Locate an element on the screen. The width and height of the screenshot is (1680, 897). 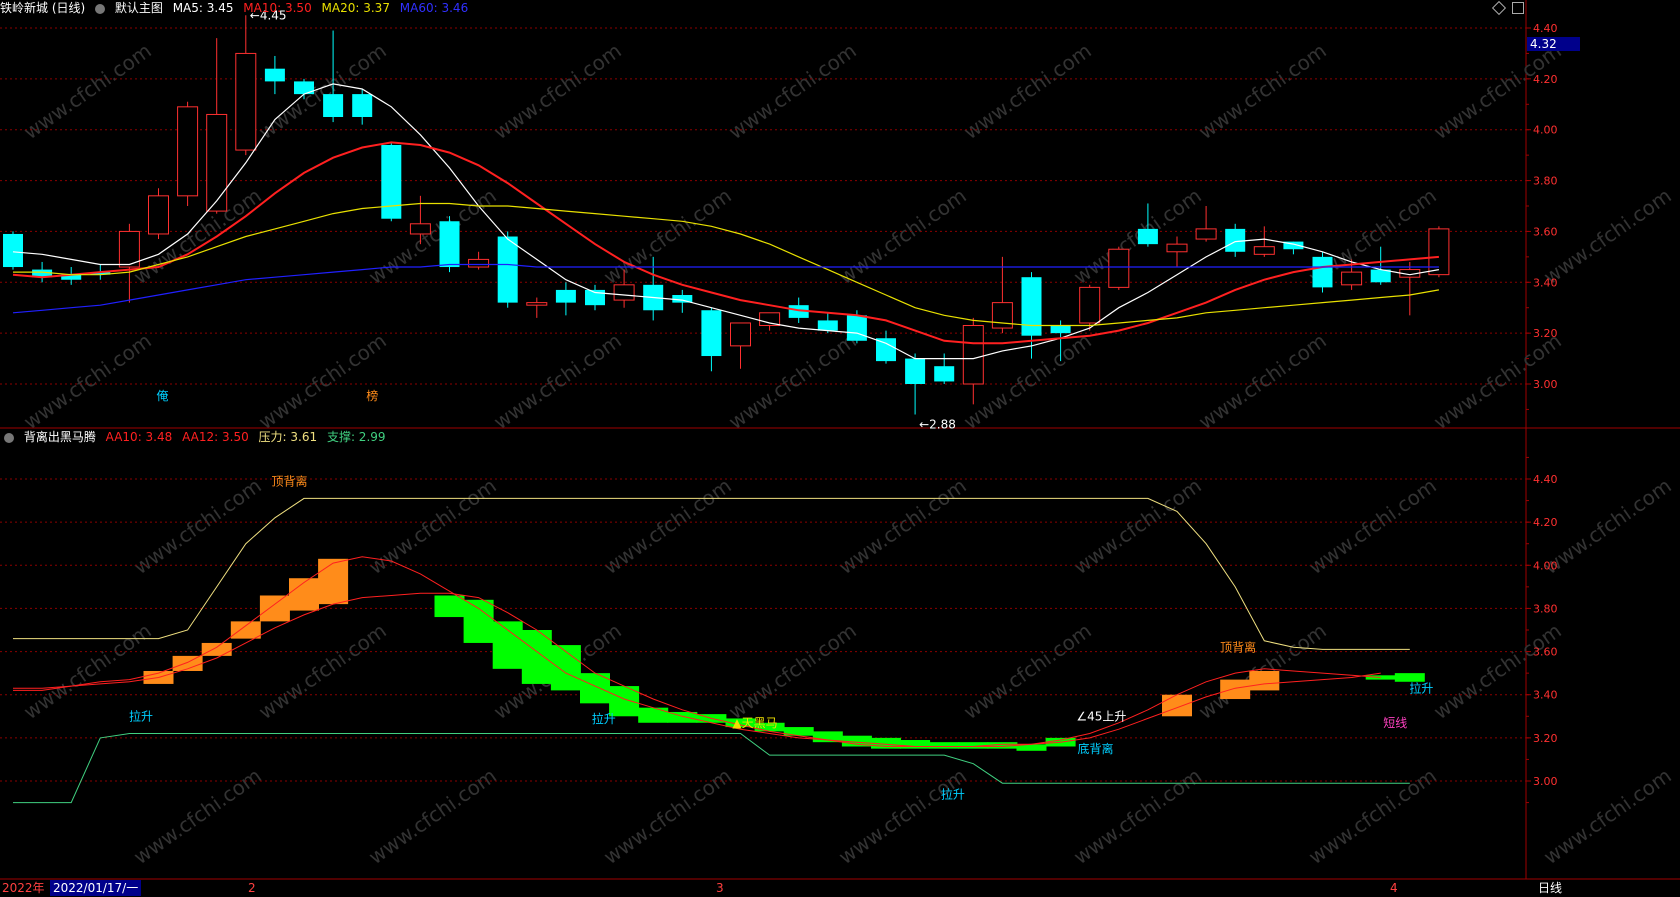
stock-title: 铁岭新城 (日线) is located at coordinates (42, 8).